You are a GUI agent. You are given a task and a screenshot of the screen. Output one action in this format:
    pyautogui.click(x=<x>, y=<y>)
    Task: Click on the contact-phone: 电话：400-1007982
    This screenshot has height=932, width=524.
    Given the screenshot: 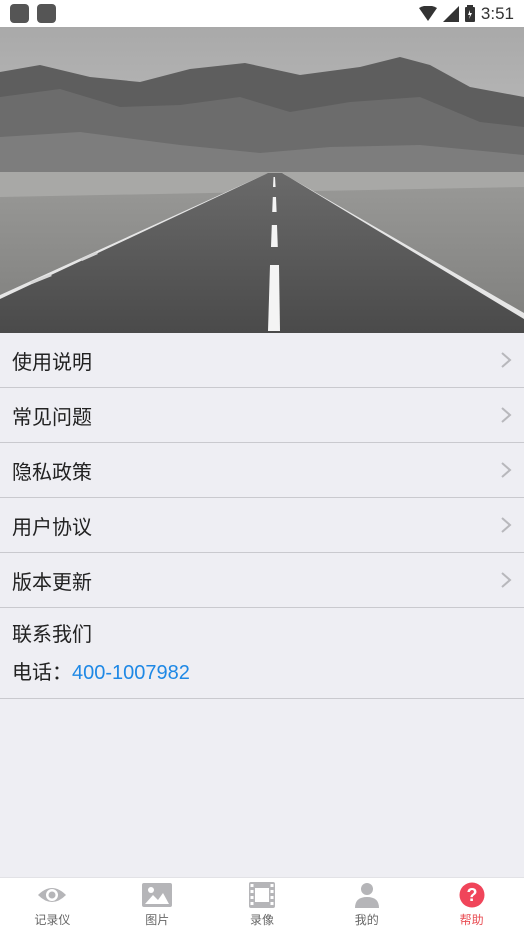 What is the action you would take?
    pyautogui.click(x=262, y=672)
    